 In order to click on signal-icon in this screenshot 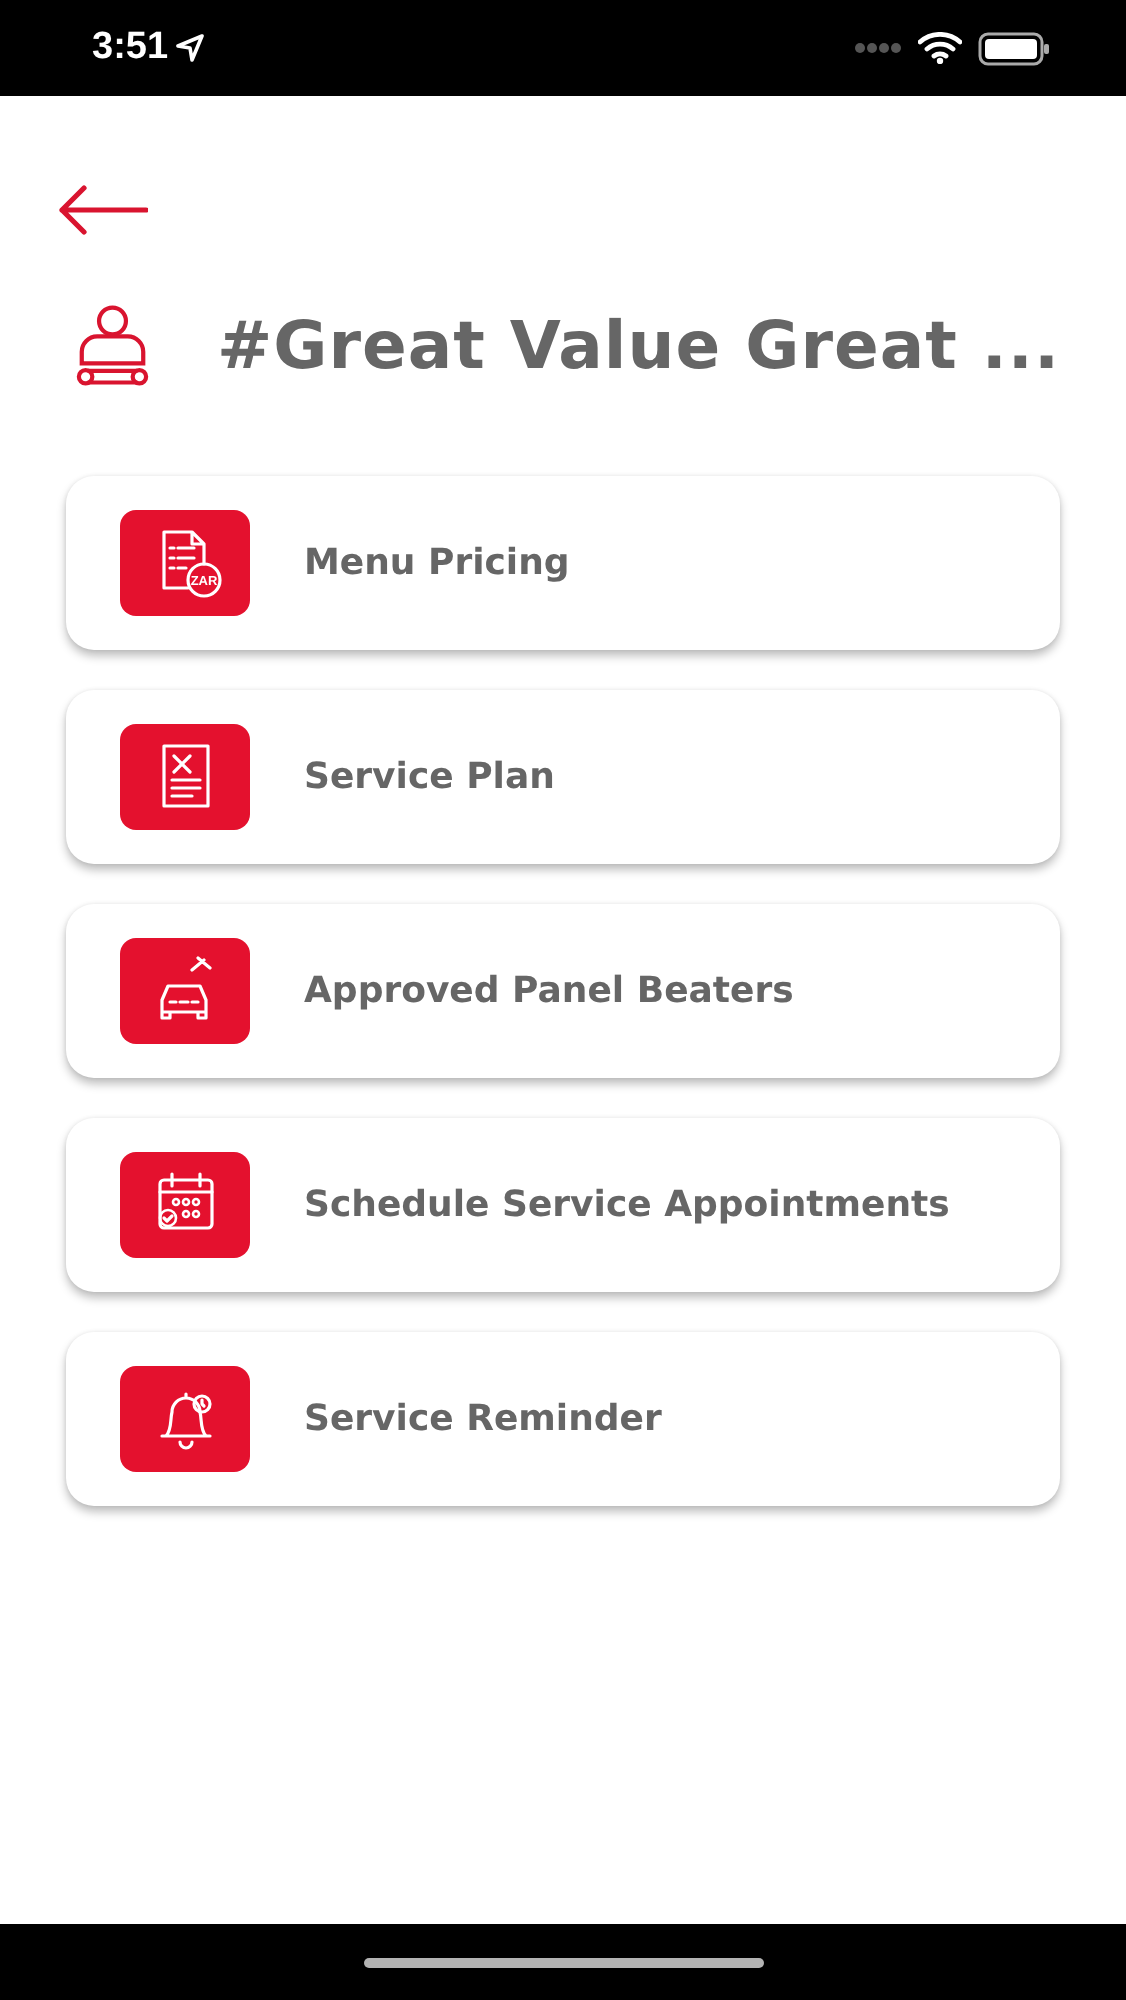, I will do `click(878, 48)`.